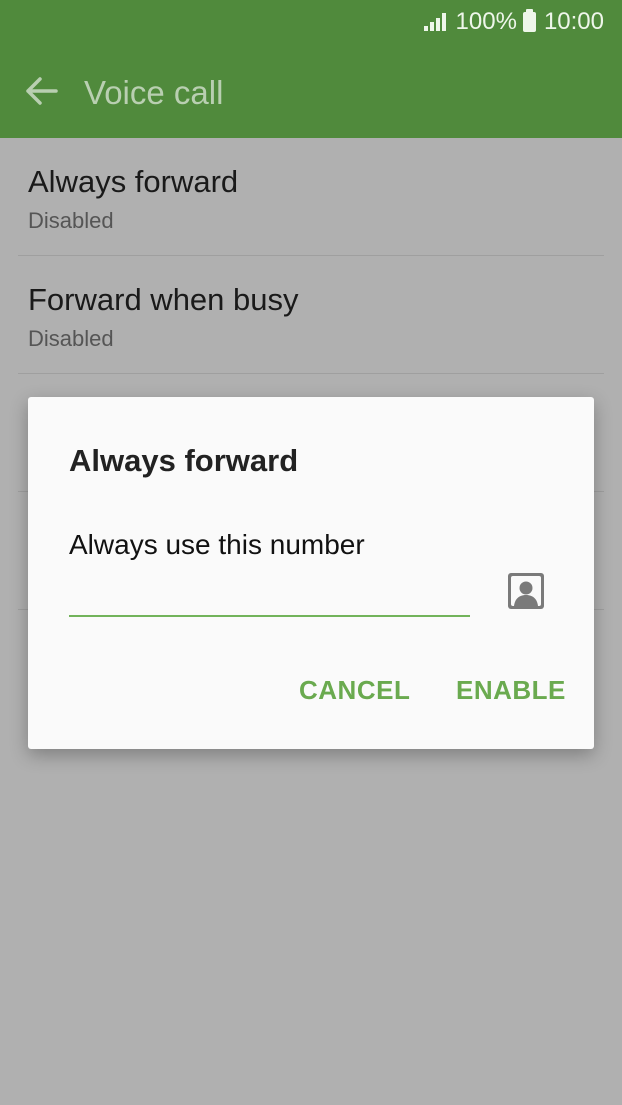 This screenshot has width=622, height=1105. I want to click on list-item-always-forward: Always forward Disabled, so click(311, 197).